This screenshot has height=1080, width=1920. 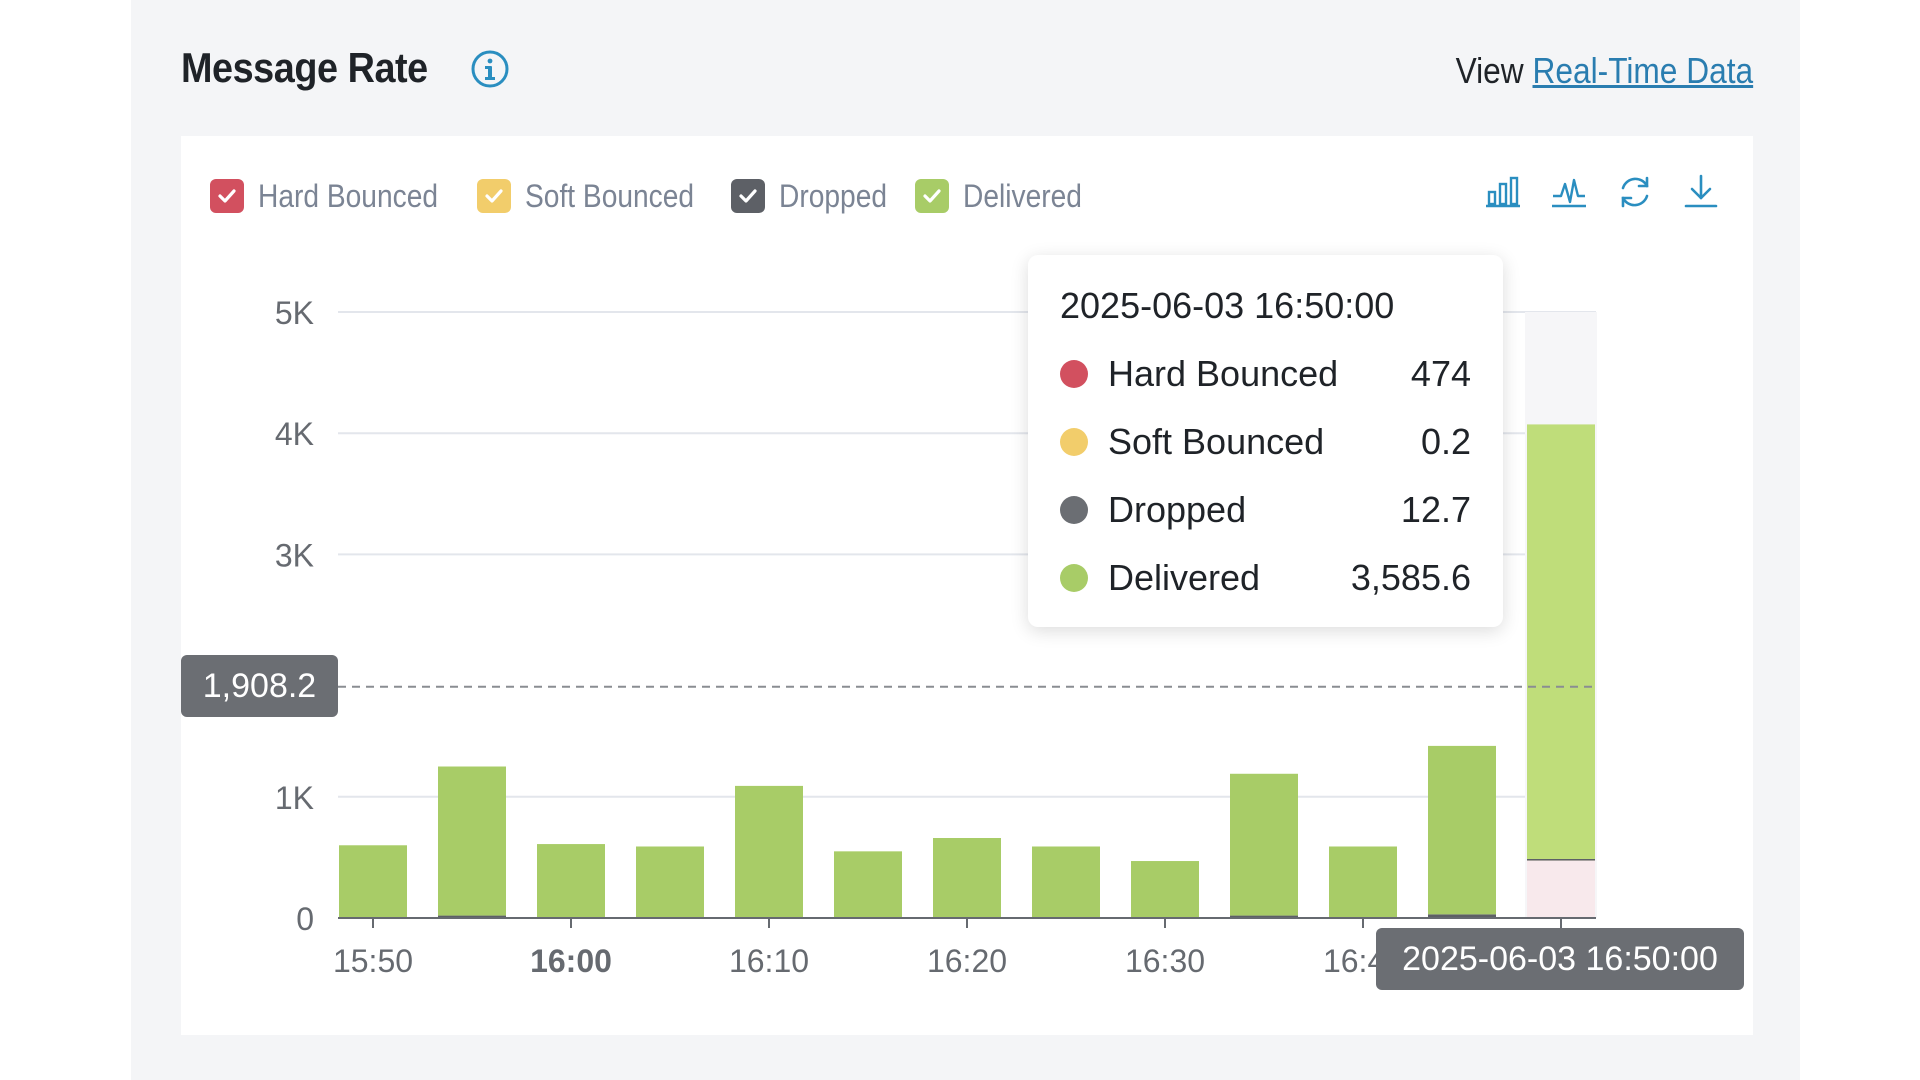 I want to click on tooltip-row: Dropped 12.7, so click(x=1265, y=510).